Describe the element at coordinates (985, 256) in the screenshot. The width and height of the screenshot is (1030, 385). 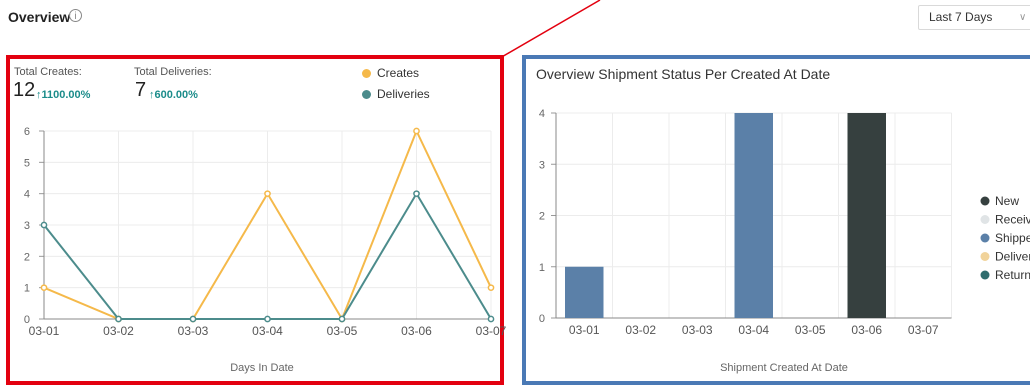
I see `bar-legend-dot-deliver` at that location.